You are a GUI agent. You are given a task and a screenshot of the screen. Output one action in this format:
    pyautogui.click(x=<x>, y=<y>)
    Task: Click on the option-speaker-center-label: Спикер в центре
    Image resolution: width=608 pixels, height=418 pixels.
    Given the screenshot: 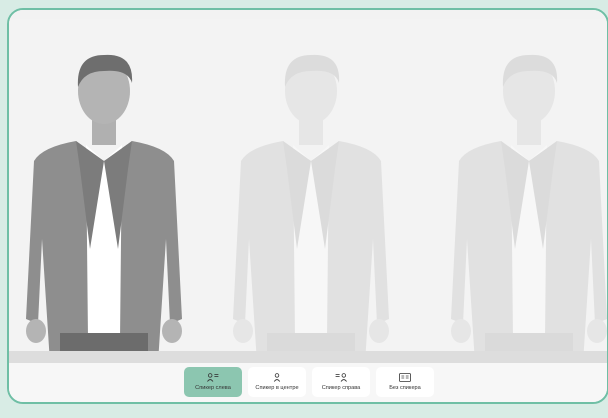 What is the action you would take?
    pyautogui.click(x=277, y=388)
    